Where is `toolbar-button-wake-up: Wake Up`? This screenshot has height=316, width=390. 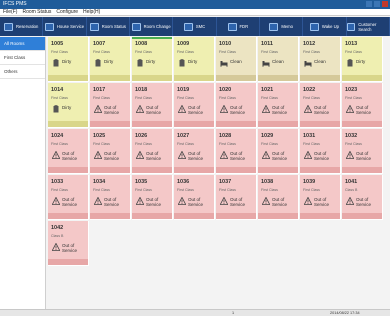
toolbar-button-wake-up: Wake Up is located at coordinates (325, 26).